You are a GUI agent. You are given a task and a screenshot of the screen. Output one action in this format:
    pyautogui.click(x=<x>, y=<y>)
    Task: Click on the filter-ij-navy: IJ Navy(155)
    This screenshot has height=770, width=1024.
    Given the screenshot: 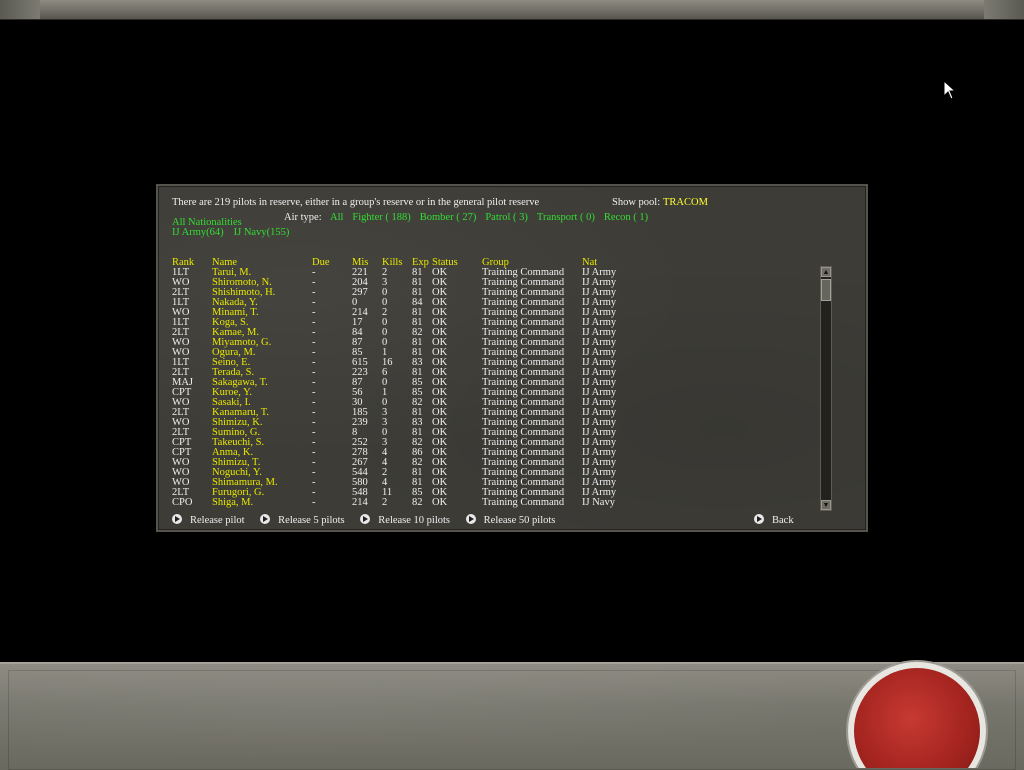 What is the action you would take?
    pyautogui.click(x=262, y=232)
    